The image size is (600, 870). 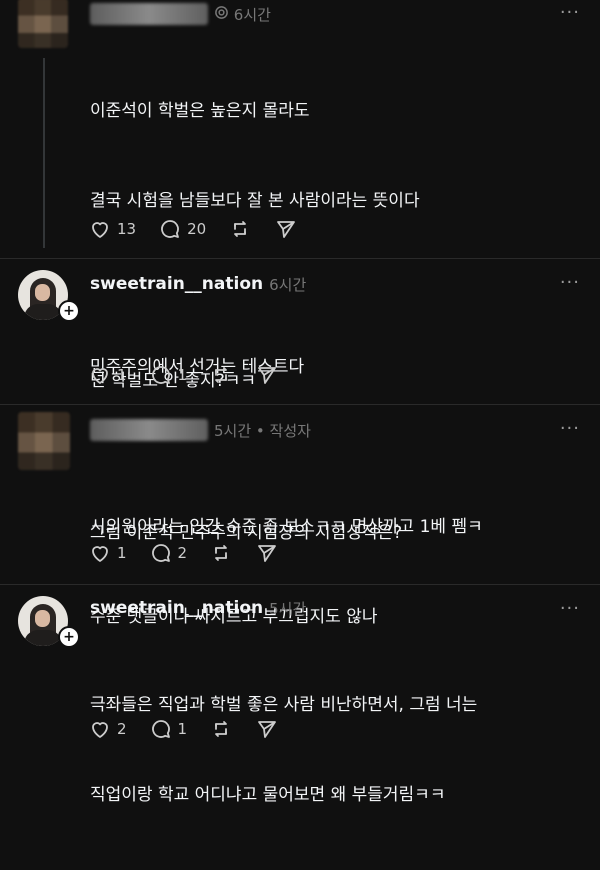 I want to click on comment-count: 2, so click(x=182, y=553).